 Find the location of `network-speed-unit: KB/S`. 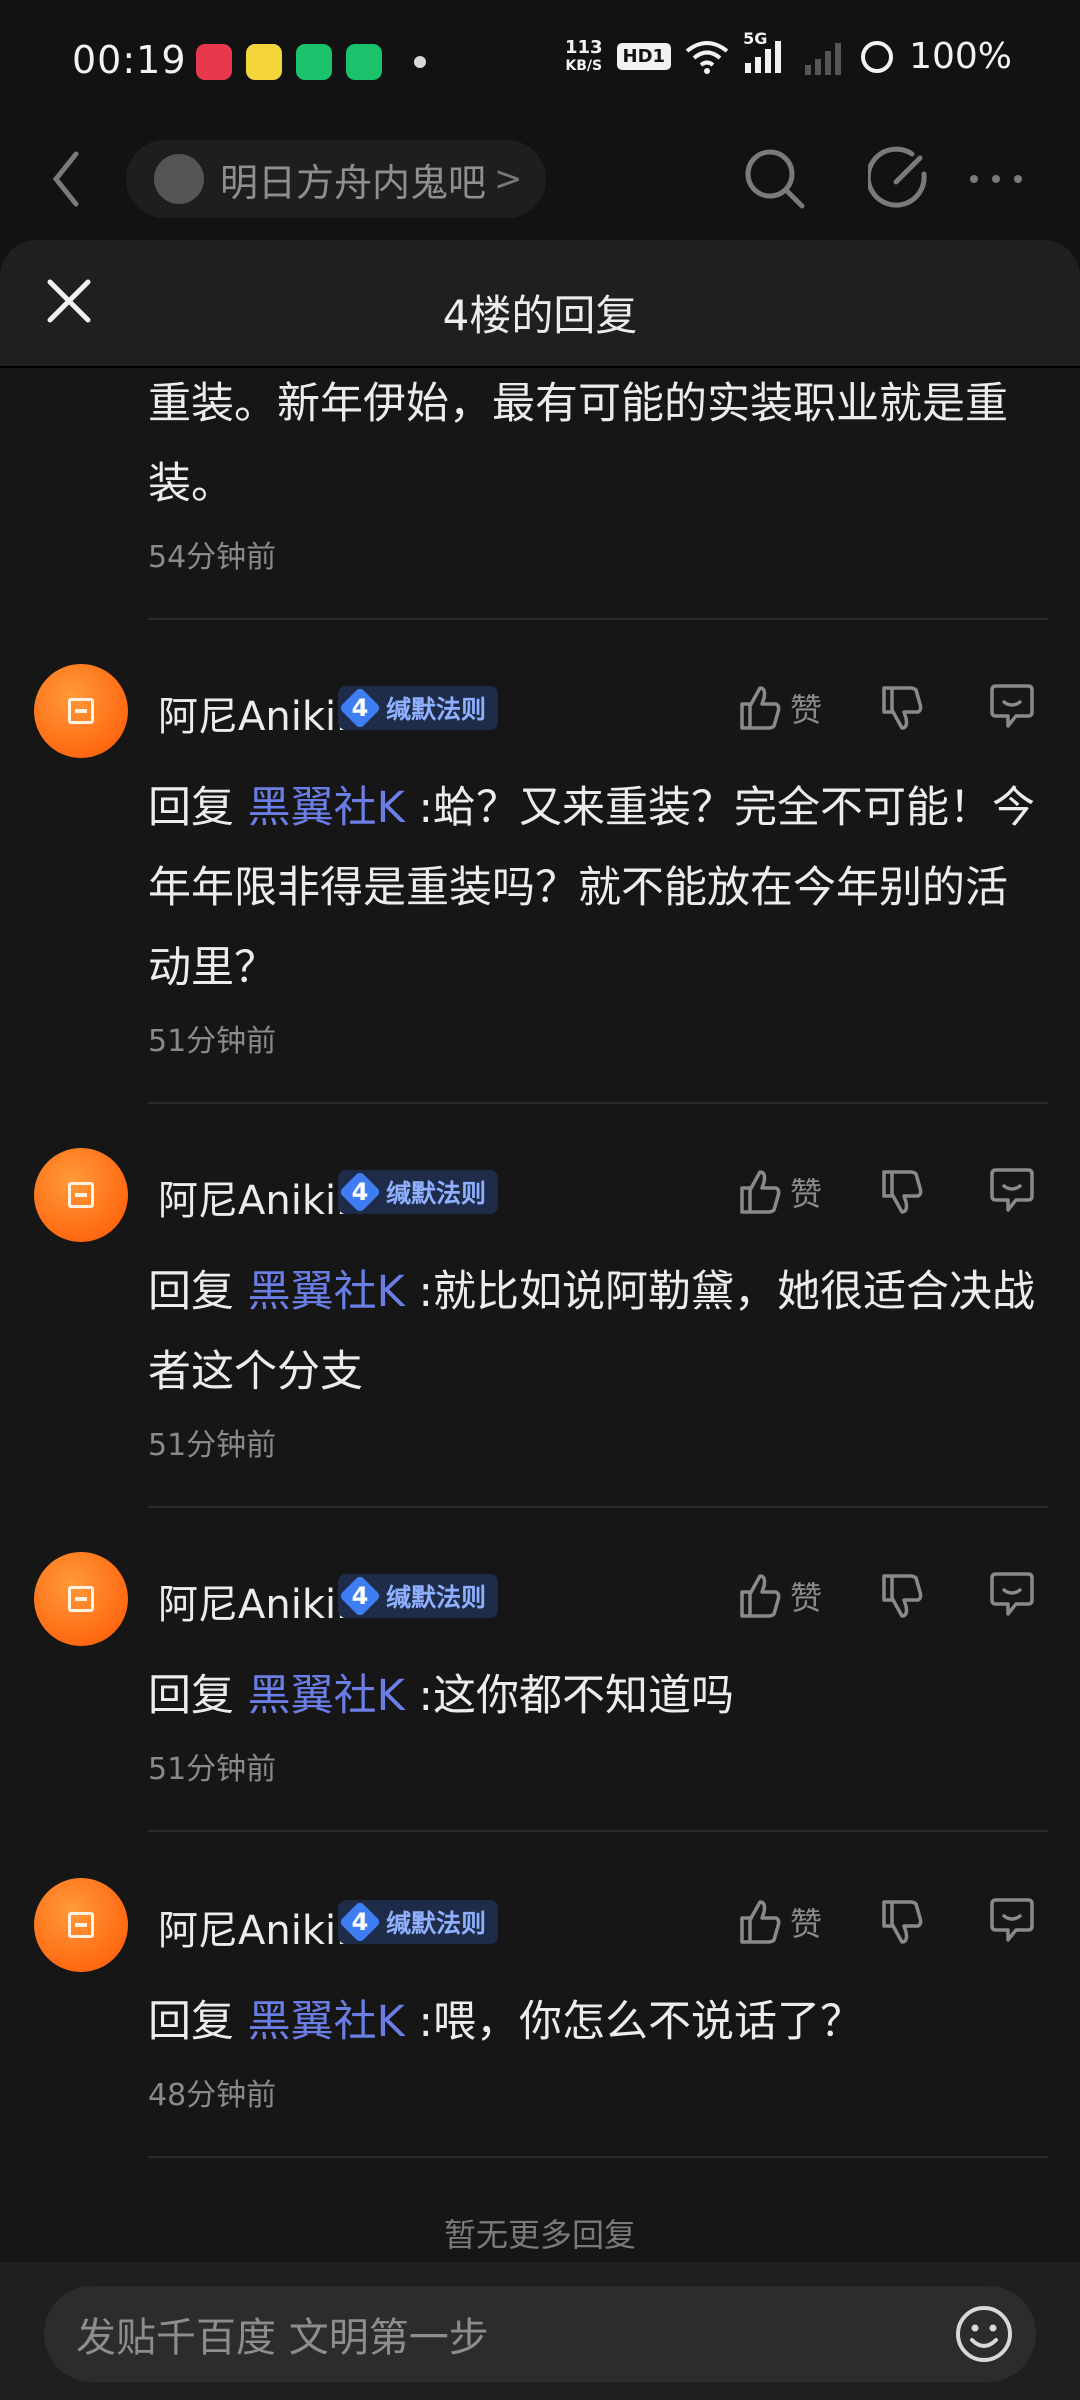

network-speed-unit: KB/S is located at coordinates (584, 65).